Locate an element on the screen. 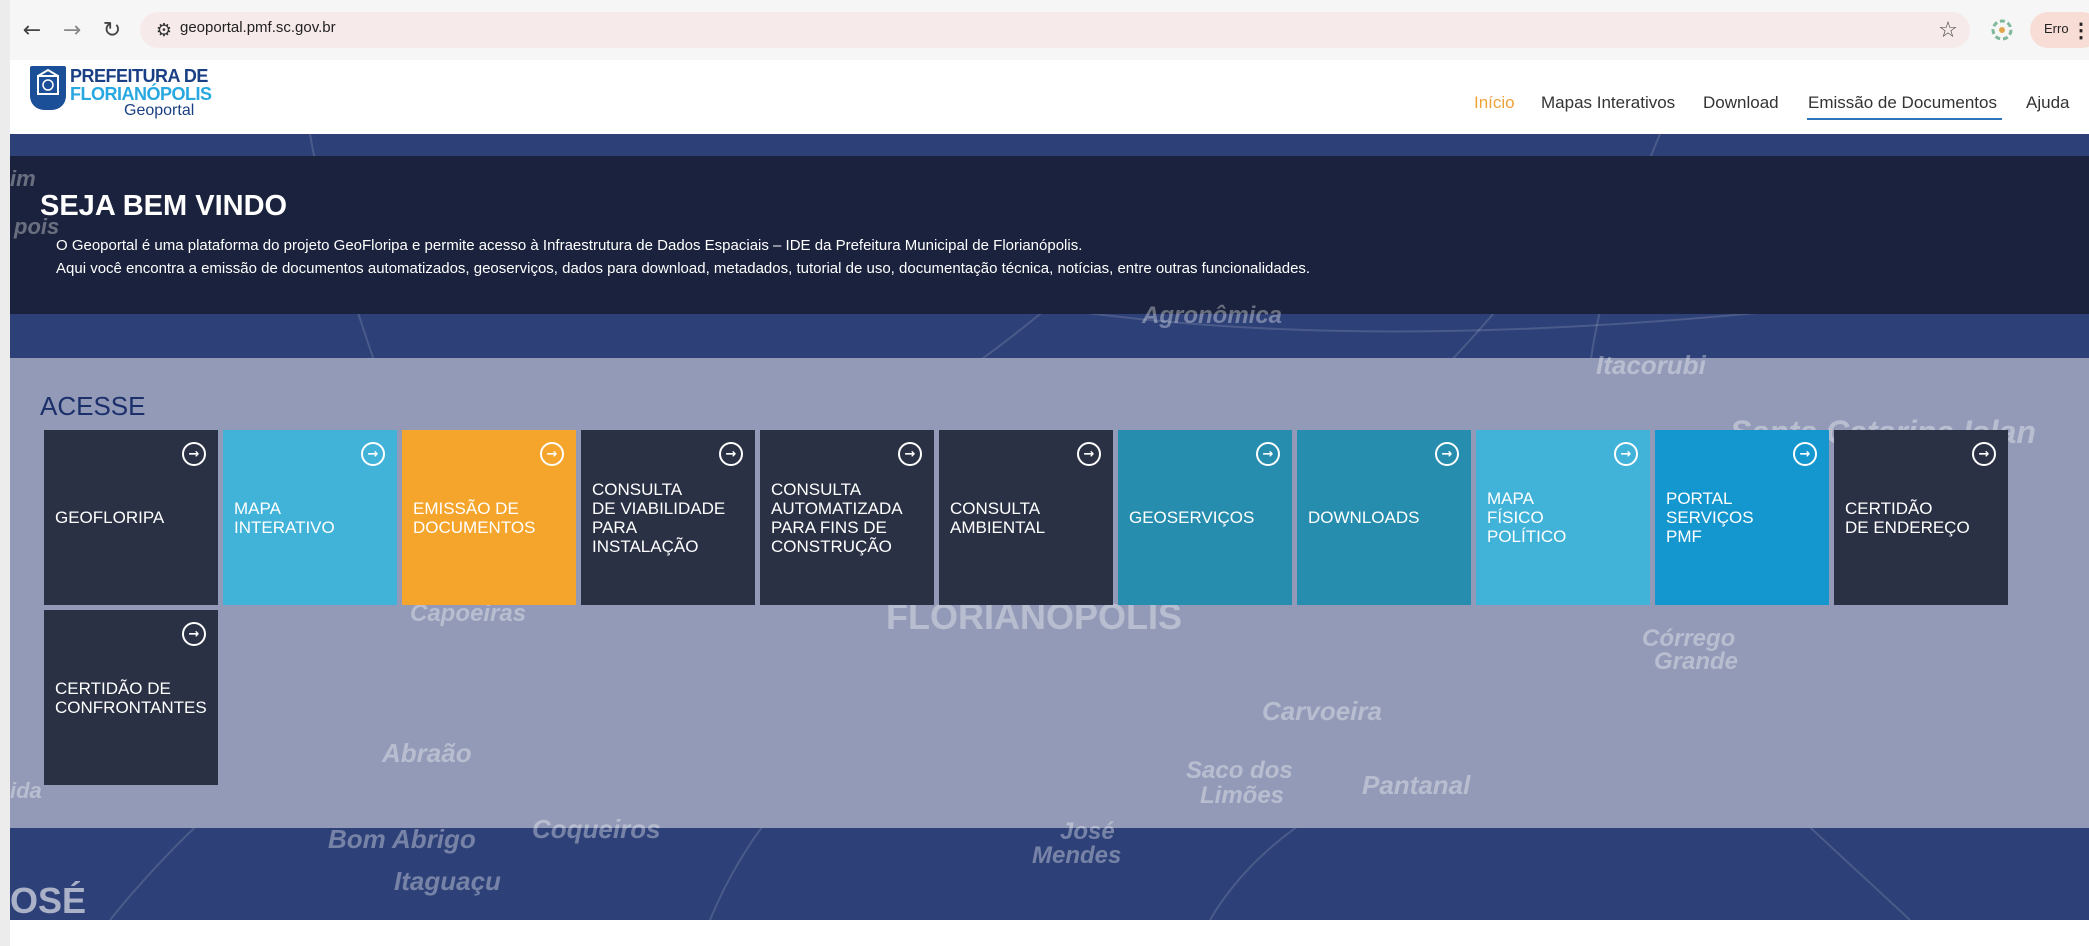 The width and height of the screenshot is (2089, 946). tile-geoservicos: → GEOSERVIÇOS is located at coordinates (1205, 517).